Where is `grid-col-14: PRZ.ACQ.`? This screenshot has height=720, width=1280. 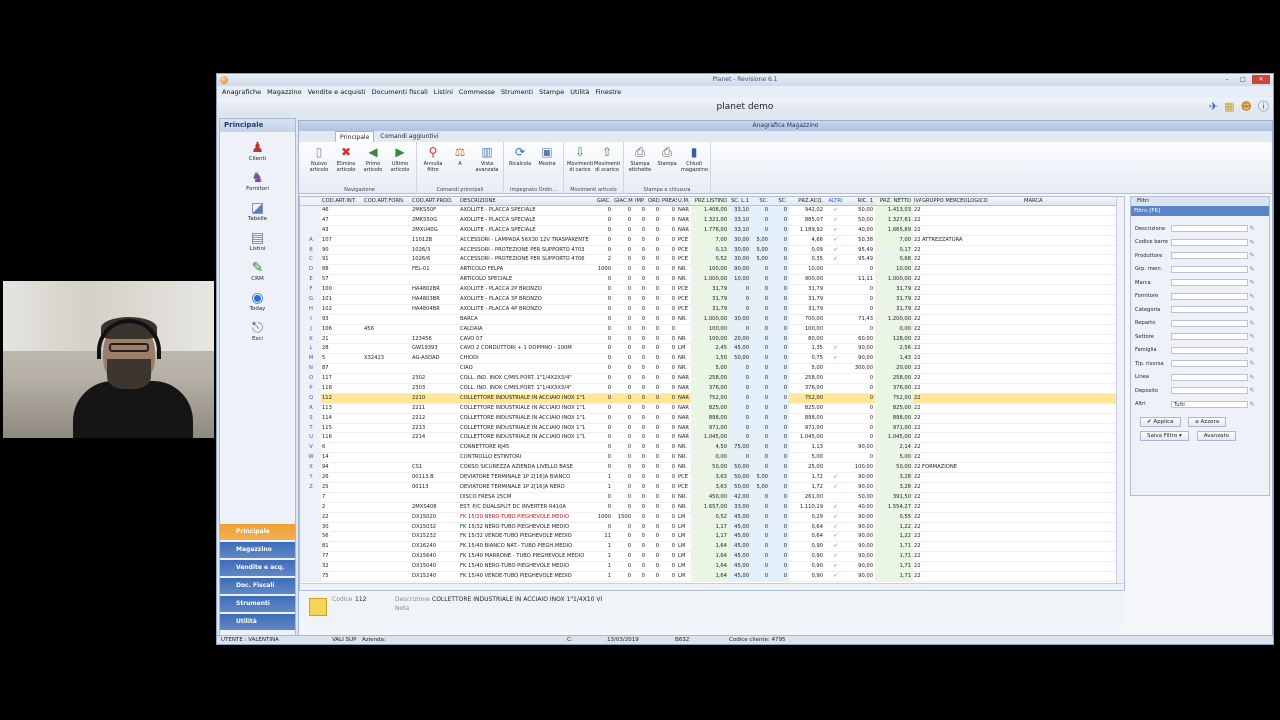 grid-col-14: PRZ.ACQ. is located at coordinates (807, 201).